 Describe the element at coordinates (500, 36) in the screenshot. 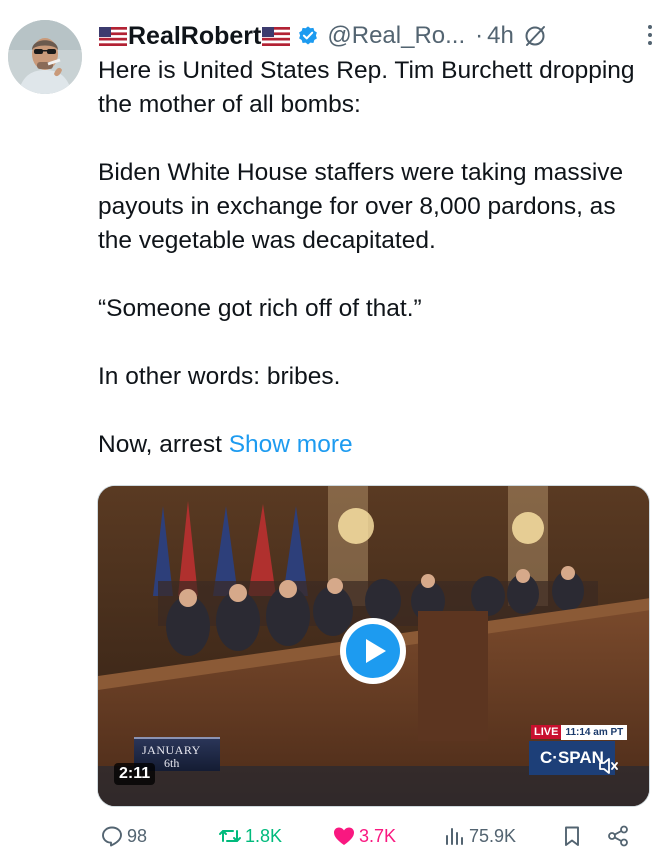

I see `post-timestamp: 4h` at that location.